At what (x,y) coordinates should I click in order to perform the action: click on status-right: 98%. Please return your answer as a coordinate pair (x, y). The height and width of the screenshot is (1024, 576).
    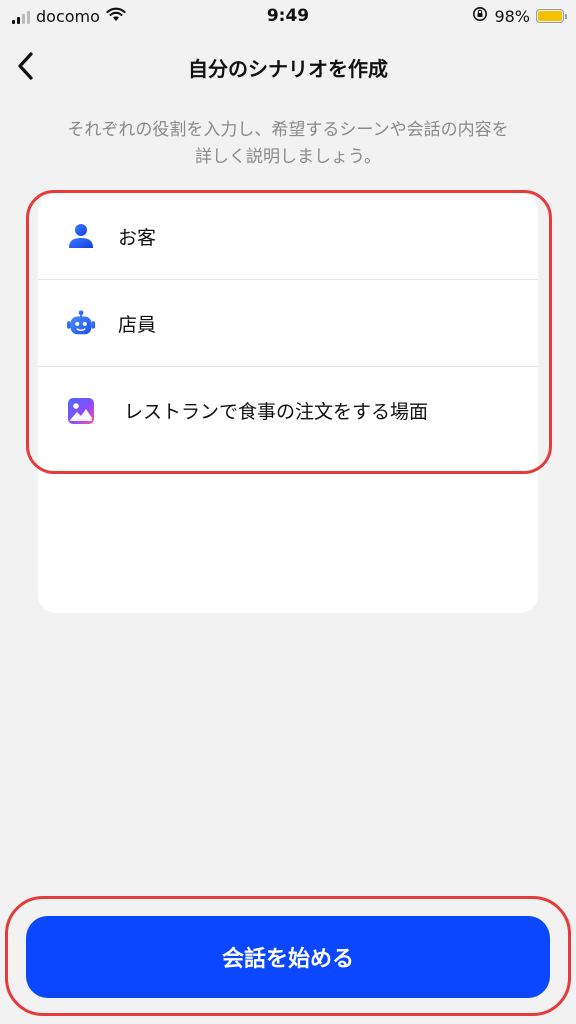
    Looking at the image, I should click on (519, 16).